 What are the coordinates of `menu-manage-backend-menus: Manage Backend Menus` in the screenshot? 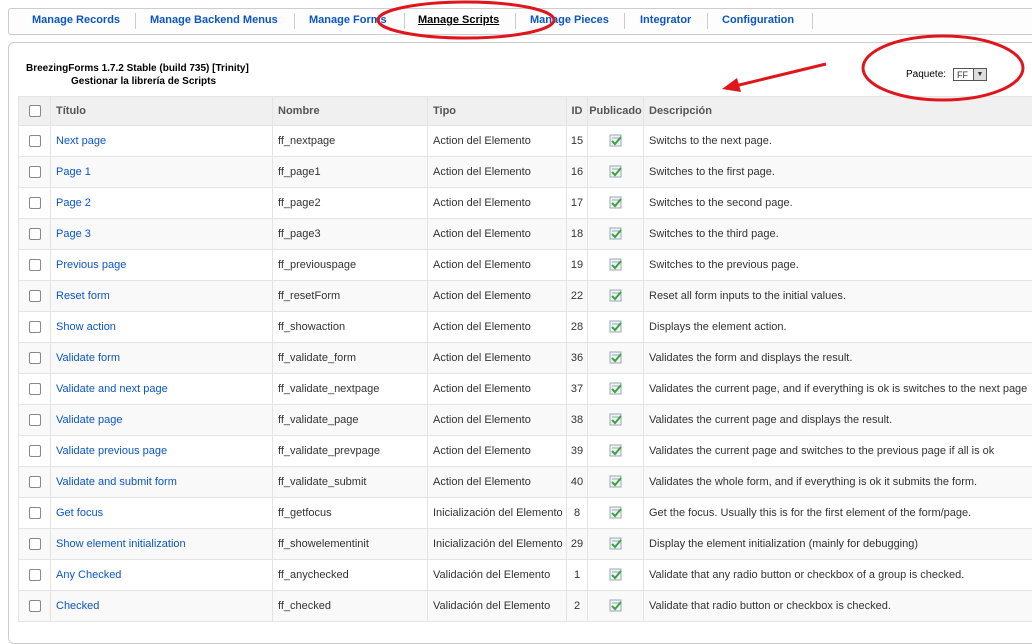 It's located at (214, 20).